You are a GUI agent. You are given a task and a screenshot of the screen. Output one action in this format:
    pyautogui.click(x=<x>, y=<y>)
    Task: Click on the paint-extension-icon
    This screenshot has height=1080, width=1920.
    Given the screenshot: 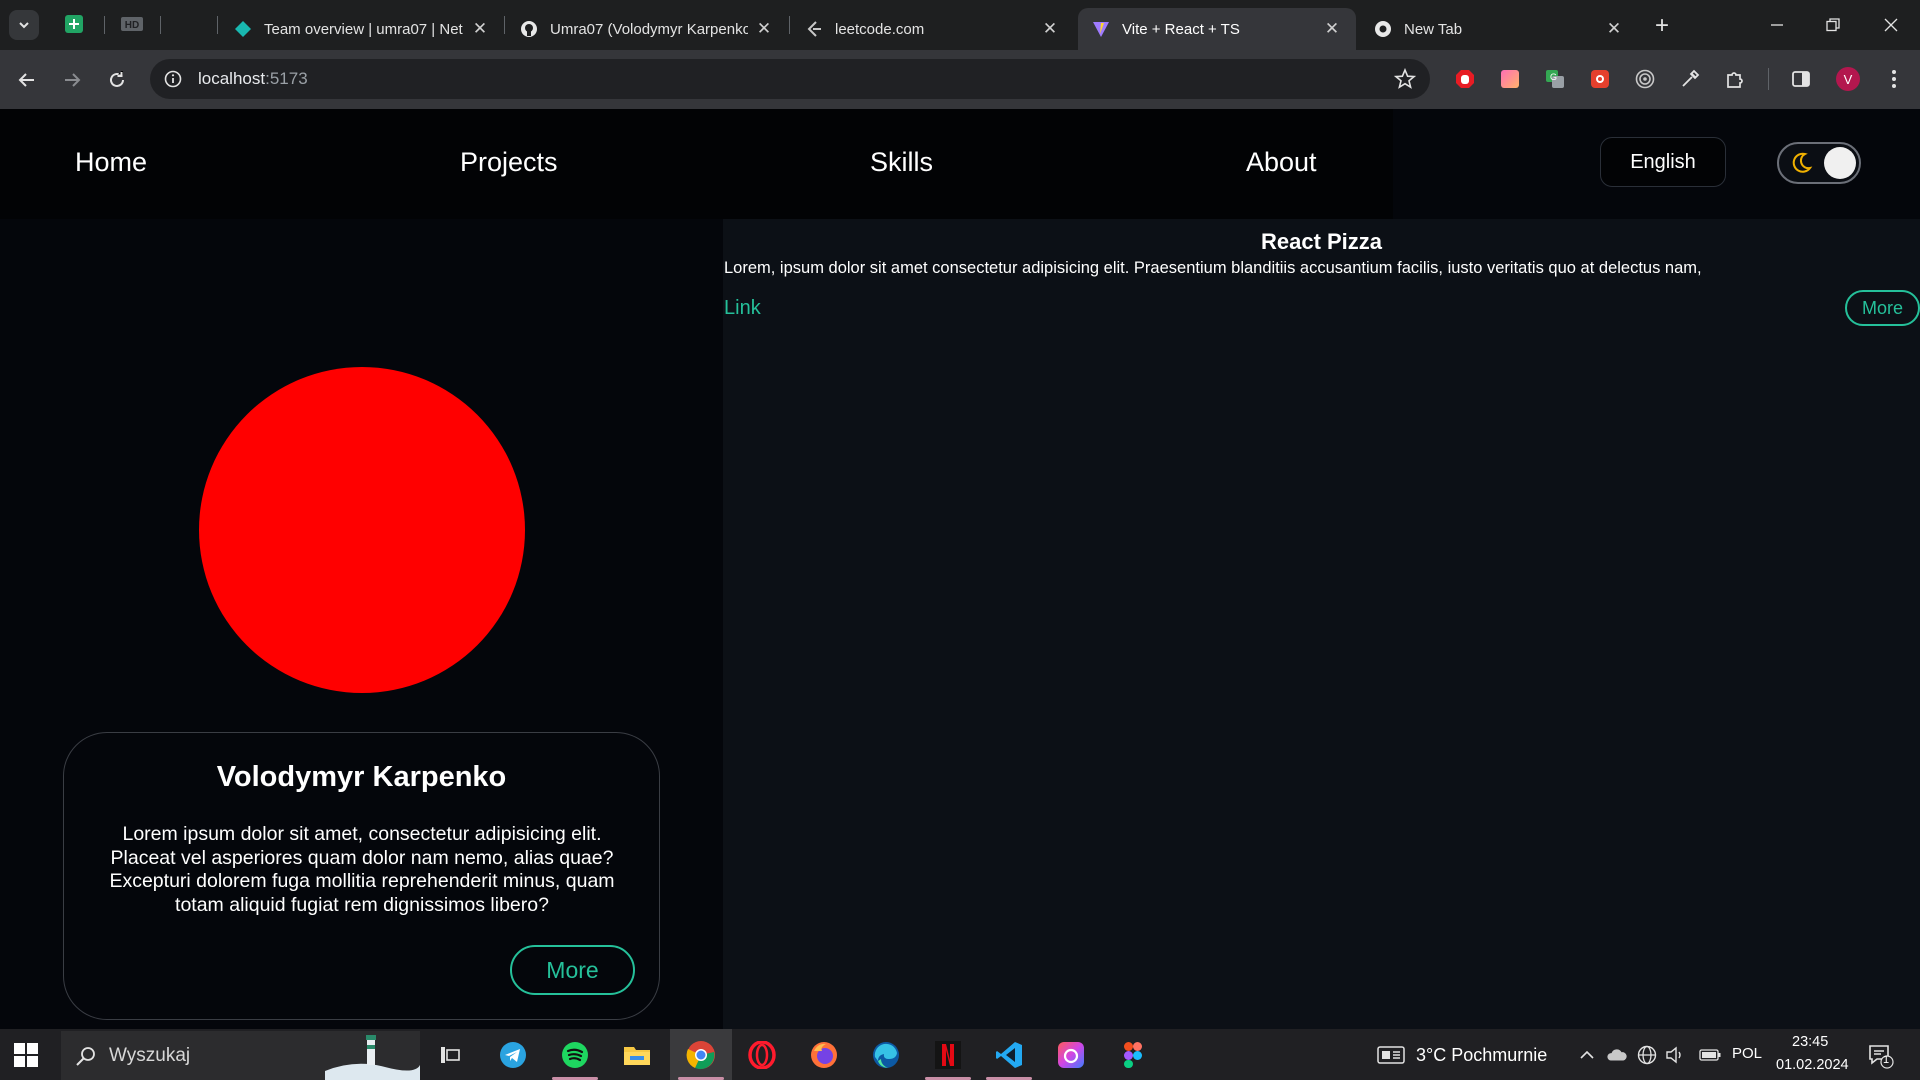 What is the action you would take?
    pyautogui.click(x=1600, y=79)
    